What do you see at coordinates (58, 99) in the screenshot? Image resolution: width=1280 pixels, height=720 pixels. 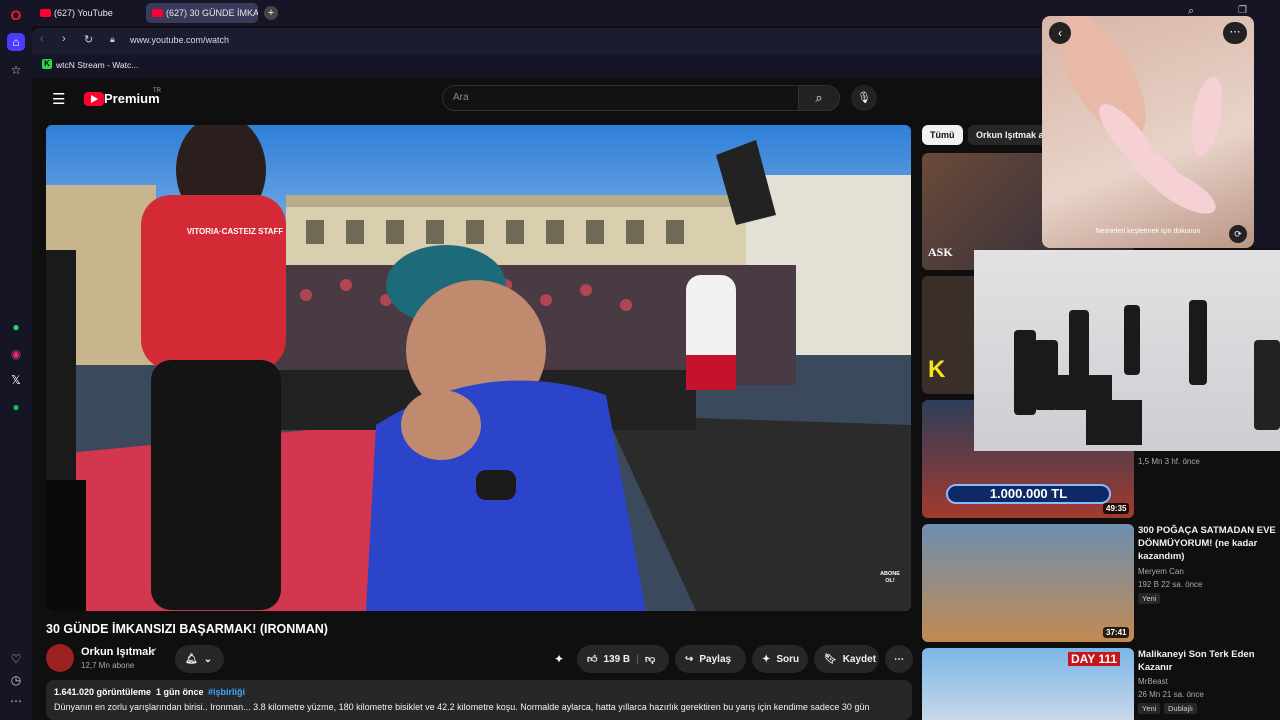 I see `menu-icon: ☰` at bounding box center [58, 99].